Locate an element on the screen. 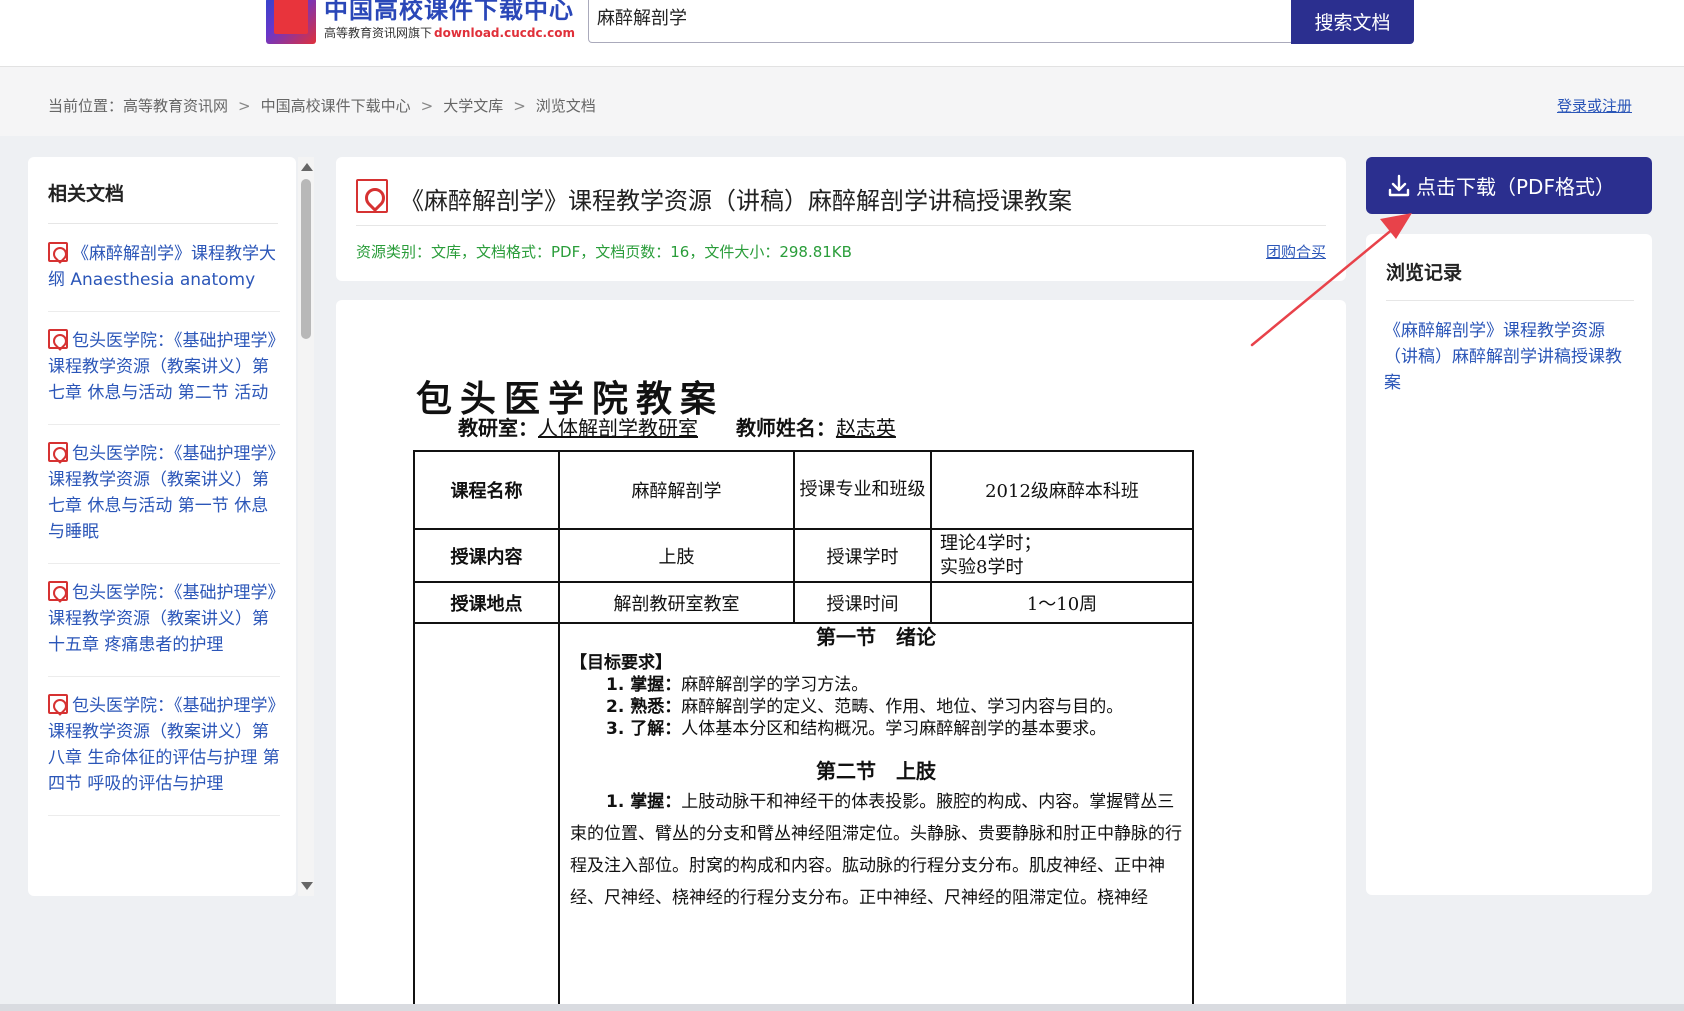 The image size is (1684, 1011). search-button: 搜索文档 is located at coordinates (1352, 22).